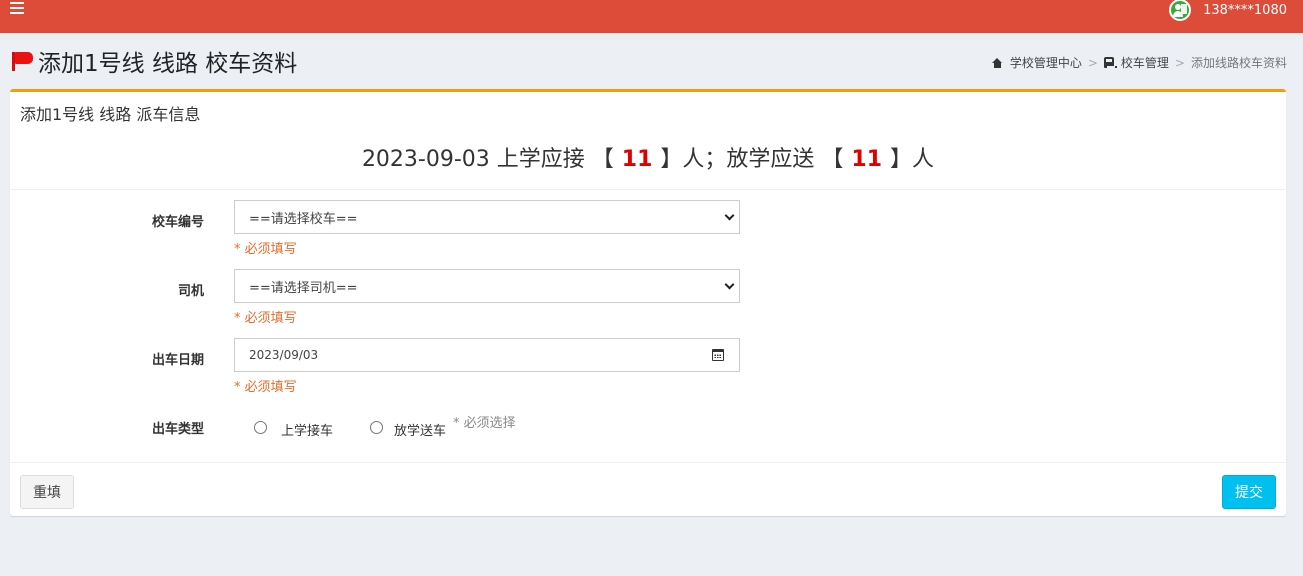 The width and height of the screenshot is (1303, 576). What do you see at coordinates (1046, 62) in the screenshot?
I see `breadcrumb-item-school-center: 学校管理中心` at bounding box center [1046, 62].